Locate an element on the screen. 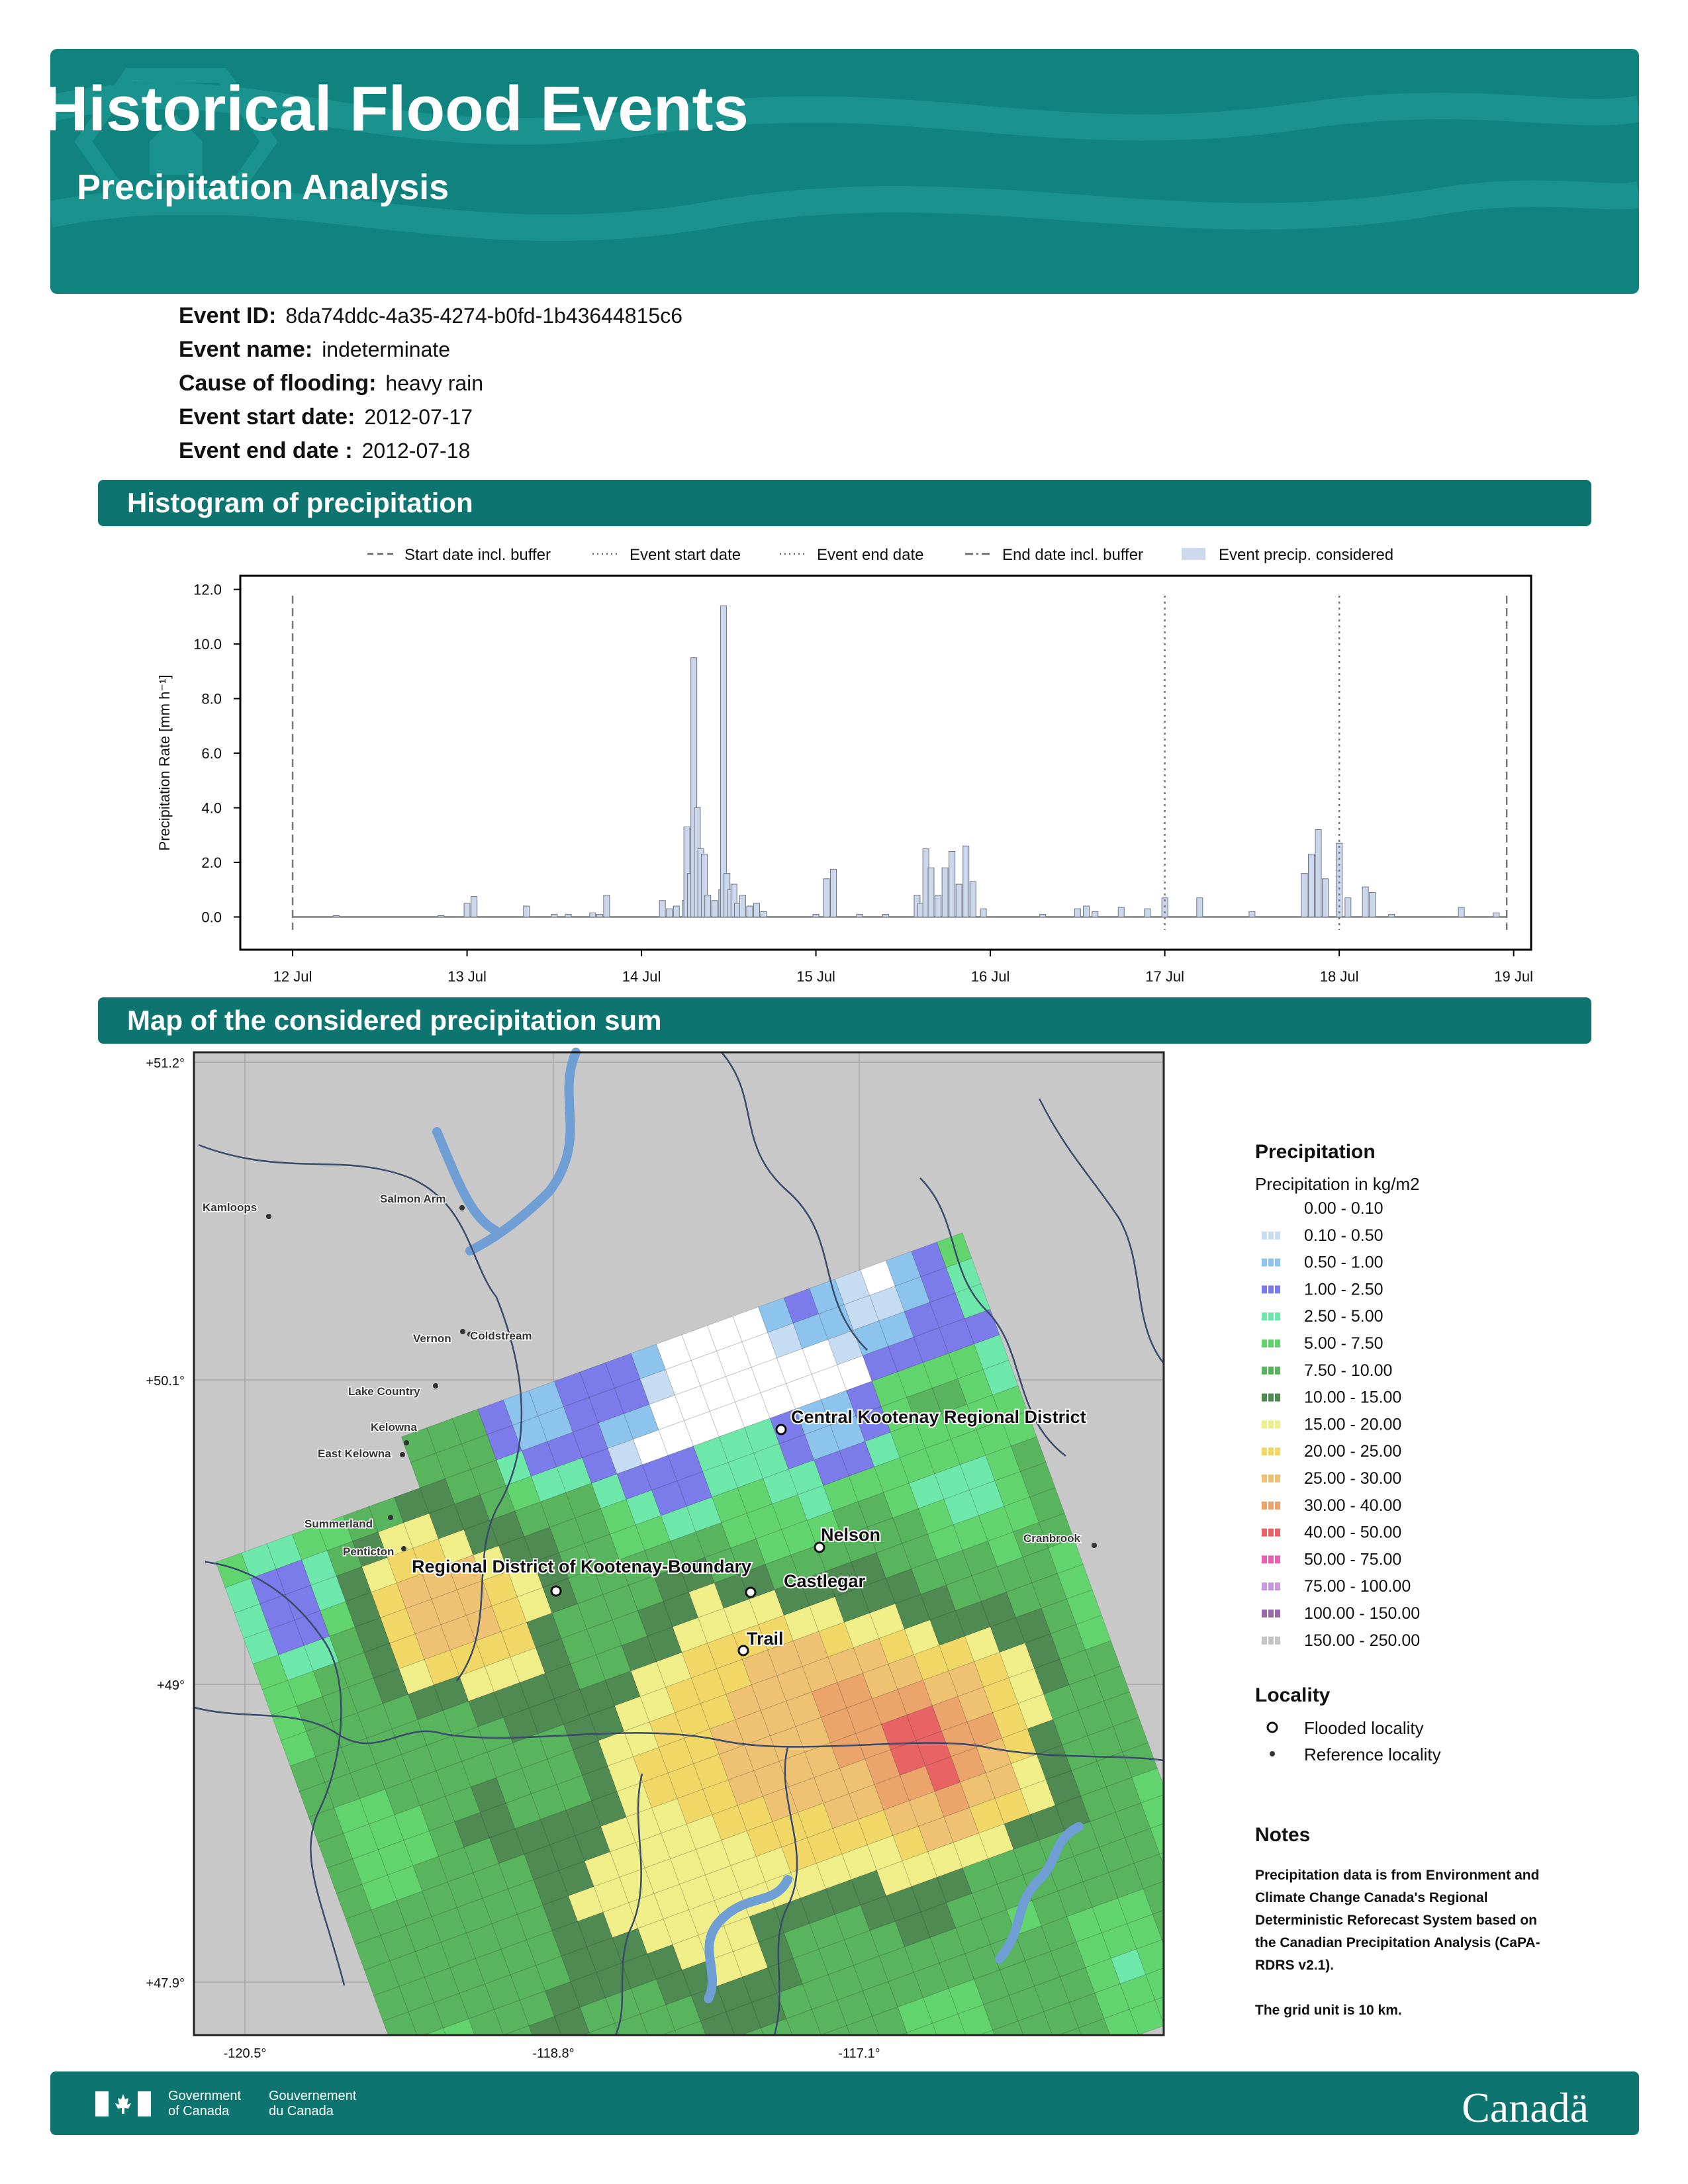 Image resolution: width=1688 pixels, height=2184 pixels. latitude-label: +50.1° is located at coordinates (165, 1381).